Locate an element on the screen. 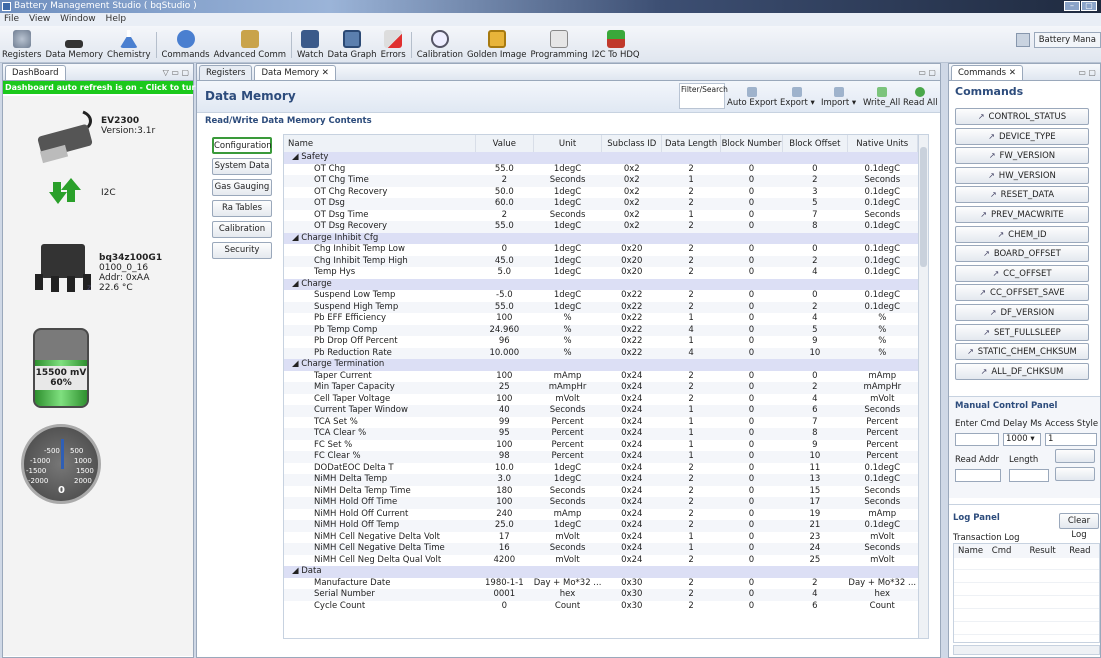 The height and width of the screenshot is (658, 1101). registers-button: Registers is located at coordinates (21, 46).